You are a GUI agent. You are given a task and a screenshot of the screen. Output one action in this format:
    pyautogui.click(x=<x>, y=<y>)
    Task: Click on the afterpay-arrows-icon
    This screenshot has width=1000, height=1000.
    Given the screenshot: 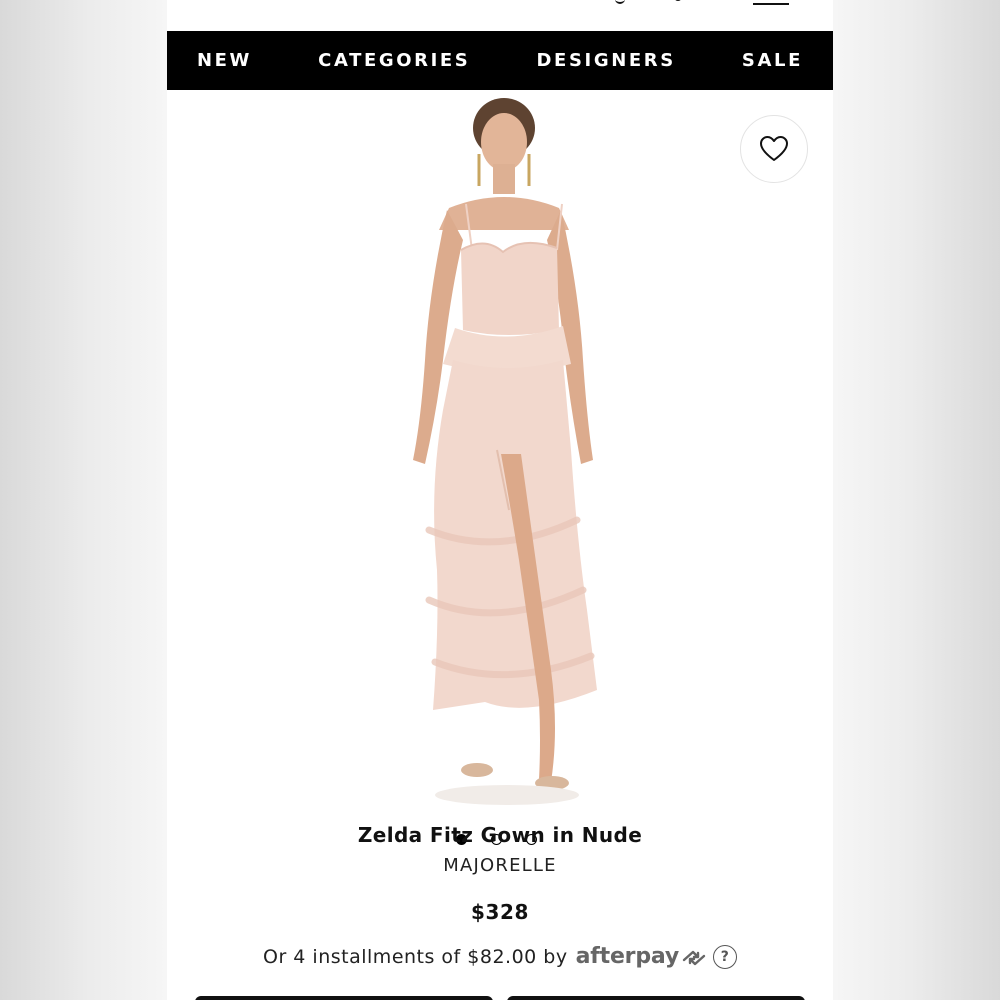 What is the action you would take?
    pyautogui.click(x=694, y=957)
    